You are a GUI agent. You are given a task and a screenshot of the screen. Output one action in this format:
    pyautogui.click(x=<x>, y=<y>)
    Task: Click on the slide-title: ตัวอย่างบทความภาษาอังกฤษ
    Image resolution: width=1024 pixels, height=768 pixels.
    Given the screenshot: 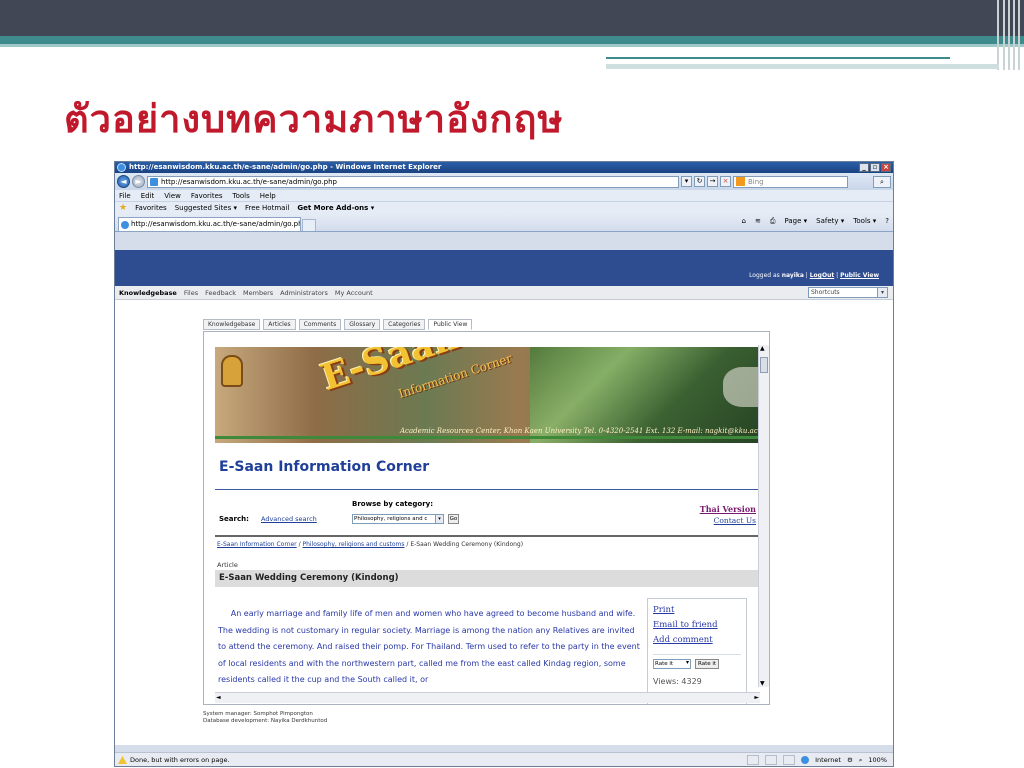 What is the action you would take?
    pyautogui.click(x=314, y=119)
    